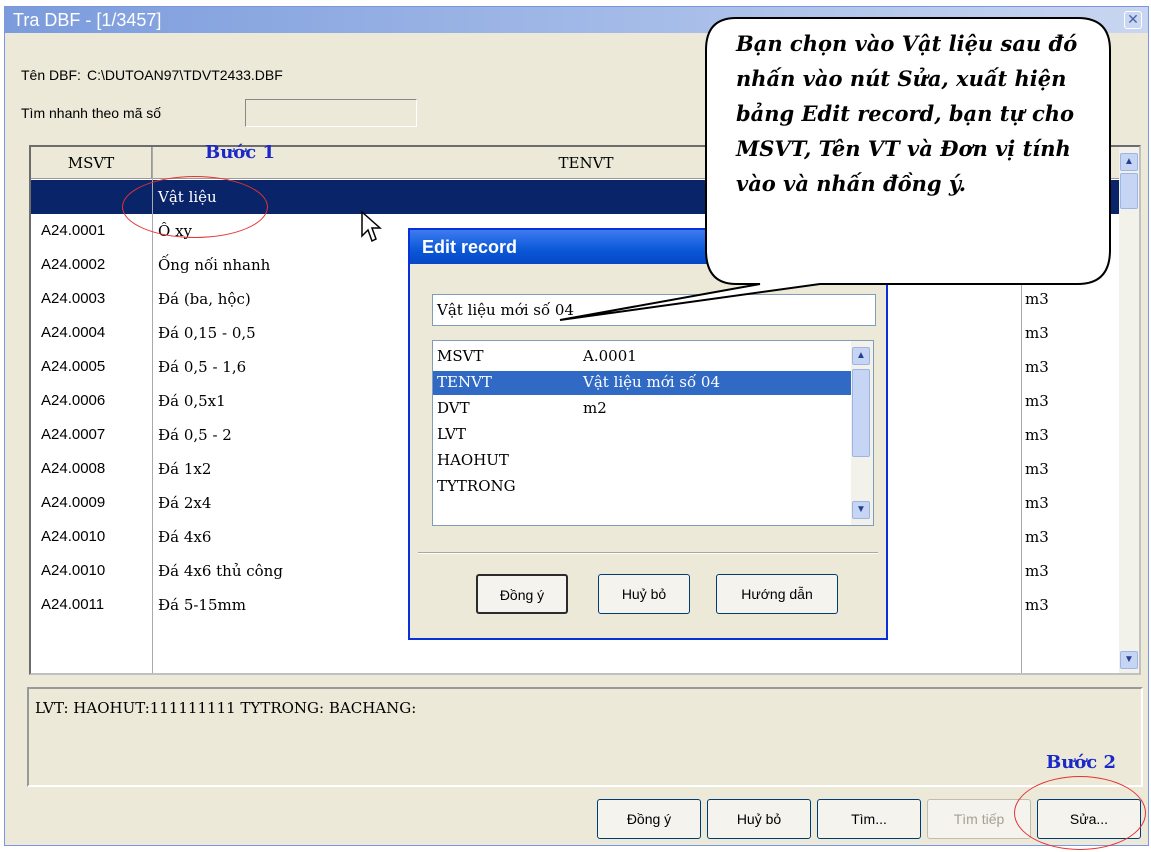 The height and width of the screenshot is (852, 1151). I want to click on dvt-cell: cái, so click(1036, 265).